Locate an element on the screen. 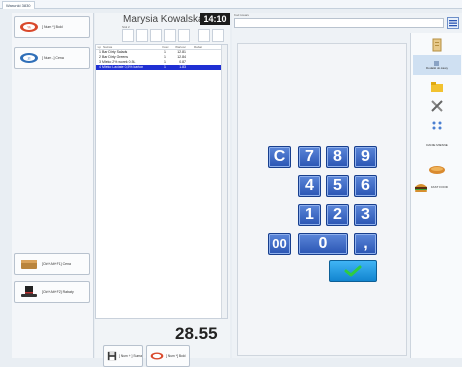  ctrl-f2-discounts-button: [Ctrl+Alt+F2] Rabaty is located at coordinates (52, 292).